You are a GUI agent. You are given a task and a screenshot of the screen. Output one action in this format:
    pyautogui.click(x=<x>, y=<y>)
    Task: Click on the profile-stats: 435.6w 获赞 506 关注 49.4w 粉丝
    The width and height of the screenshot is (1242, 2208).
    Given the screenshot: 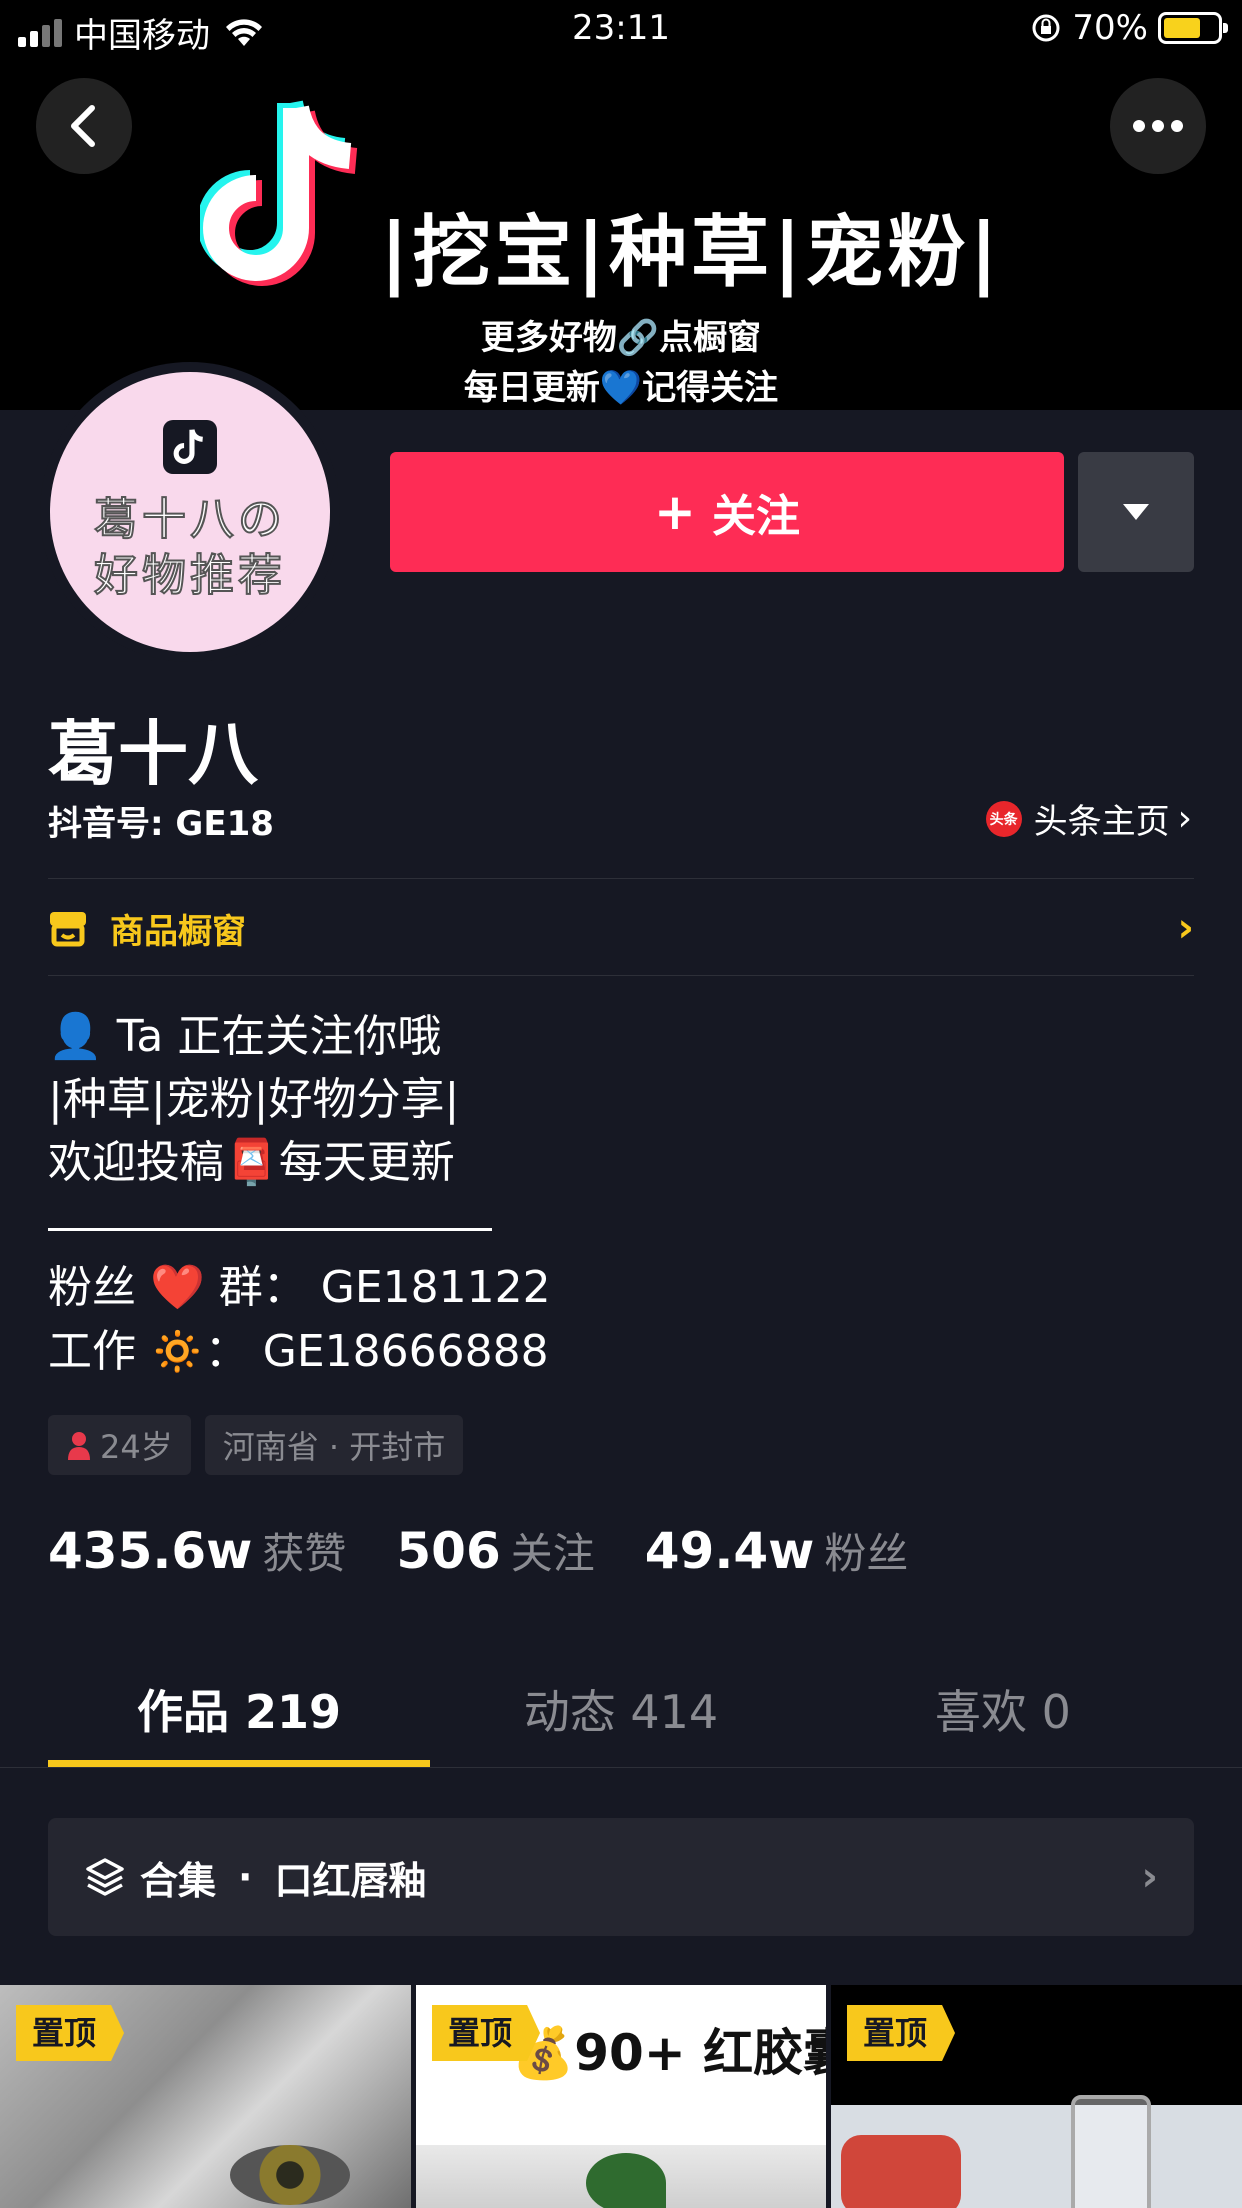 What is the action you would take?
    pyautogui.click(x=503, y=1550)
    